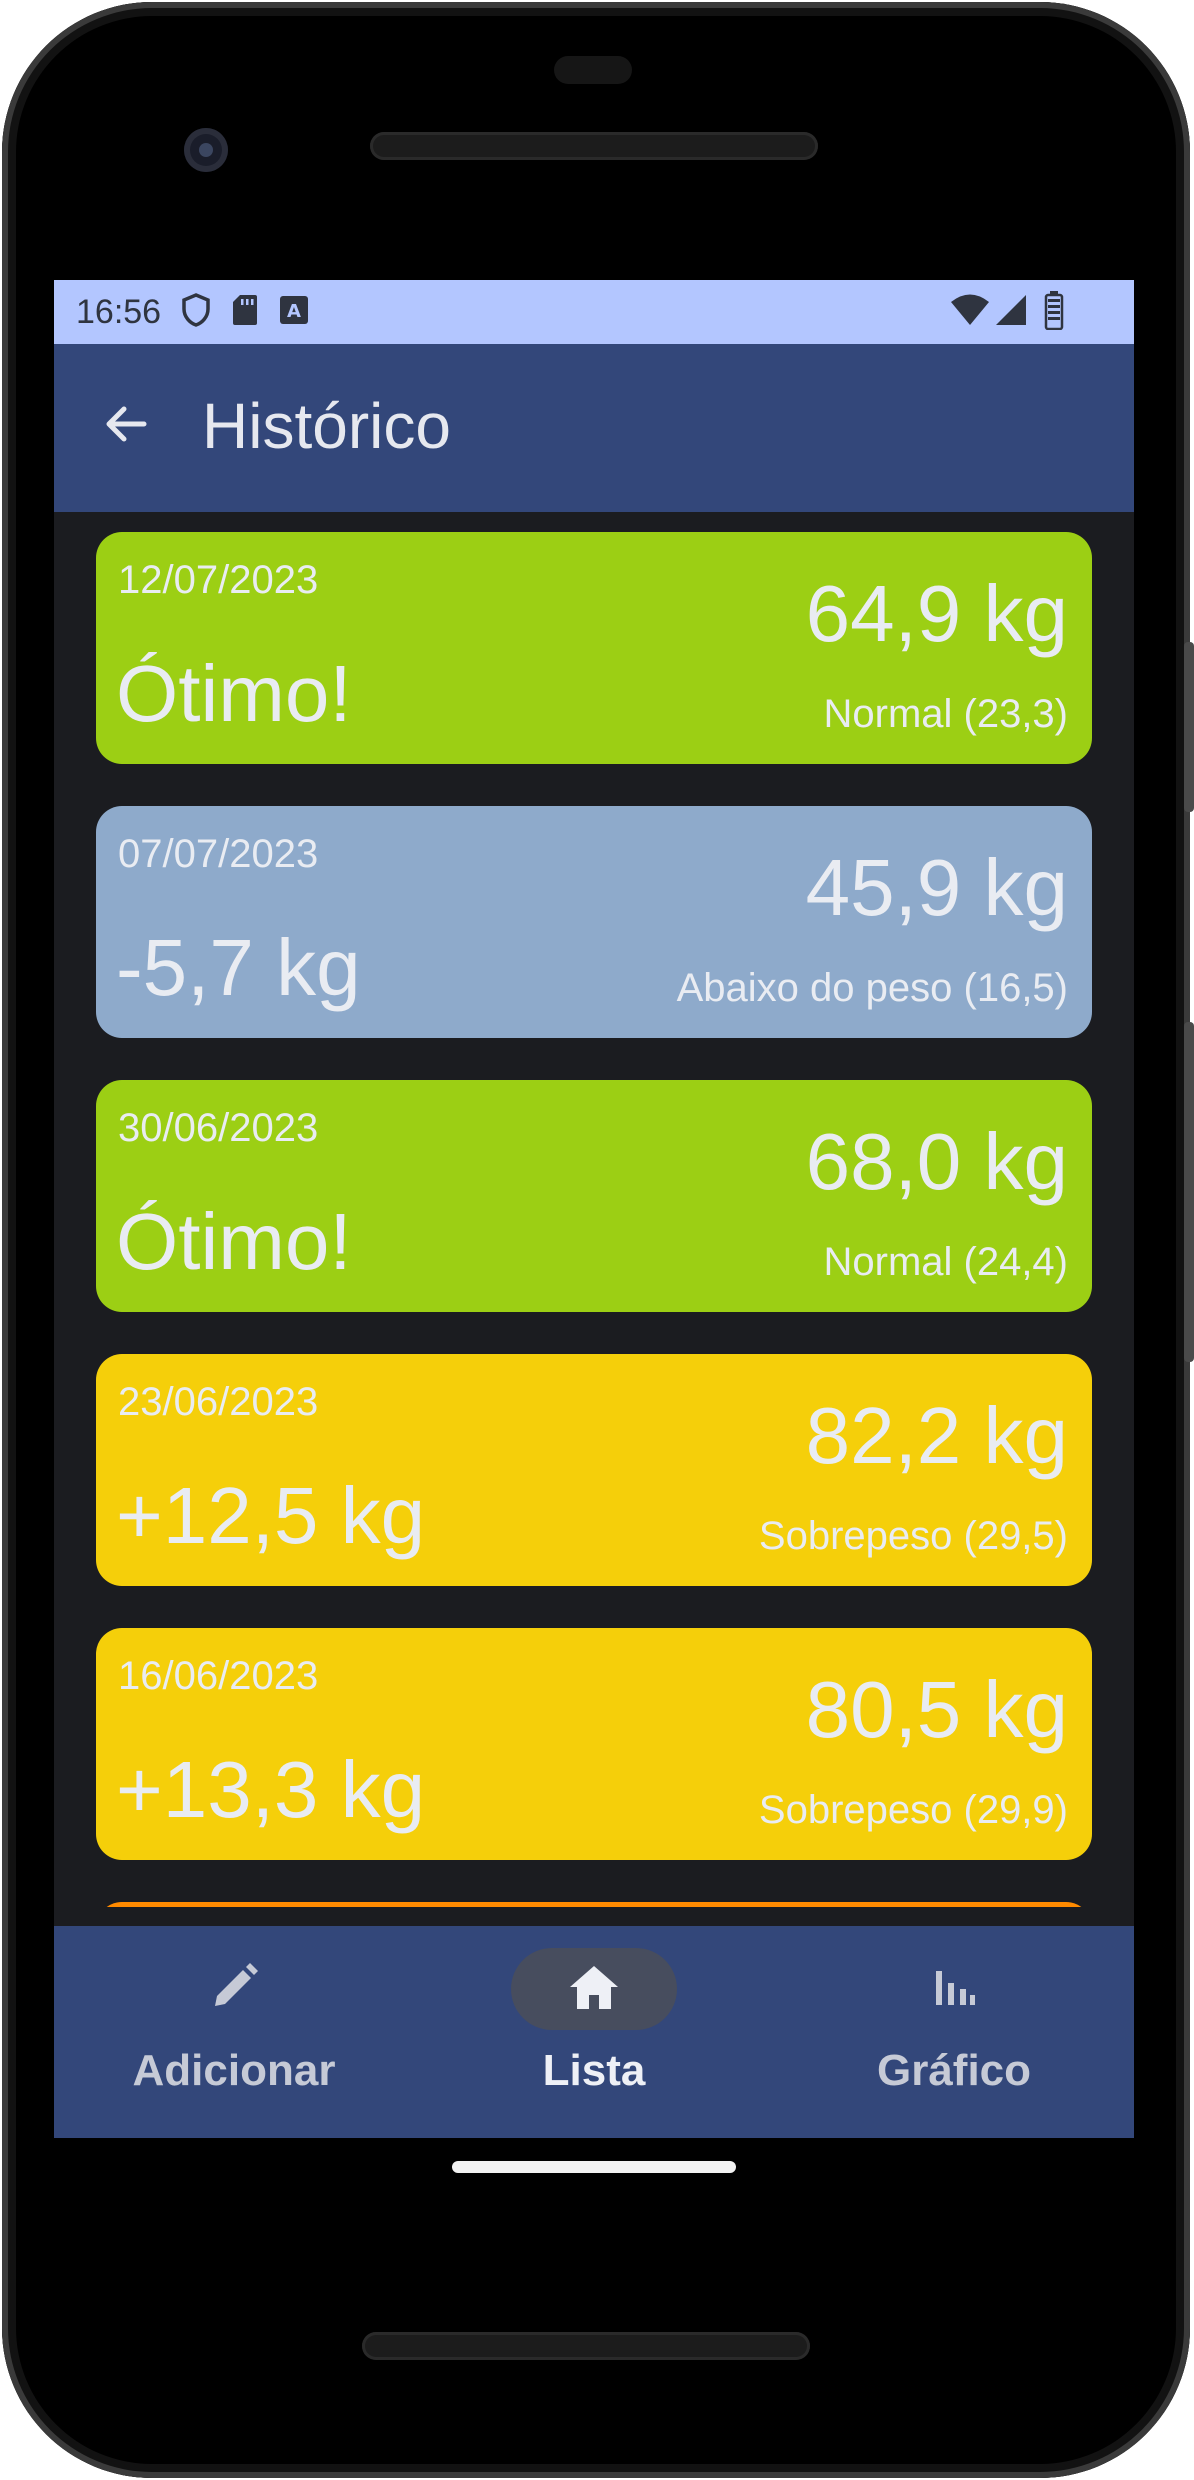  Describe the element at coordinates (872, 988) in the screenshot. I see `entry-bmi: Abaixo do peso (16,5)` at that location.